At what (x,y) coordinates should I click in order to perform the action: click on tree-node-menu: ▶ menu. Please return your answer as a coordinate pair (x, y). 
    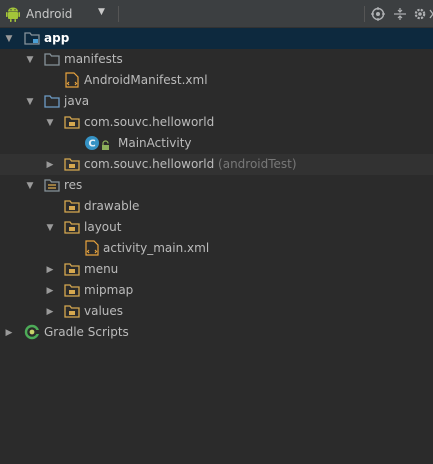
    Looking at the image, I should click on (216, 269).